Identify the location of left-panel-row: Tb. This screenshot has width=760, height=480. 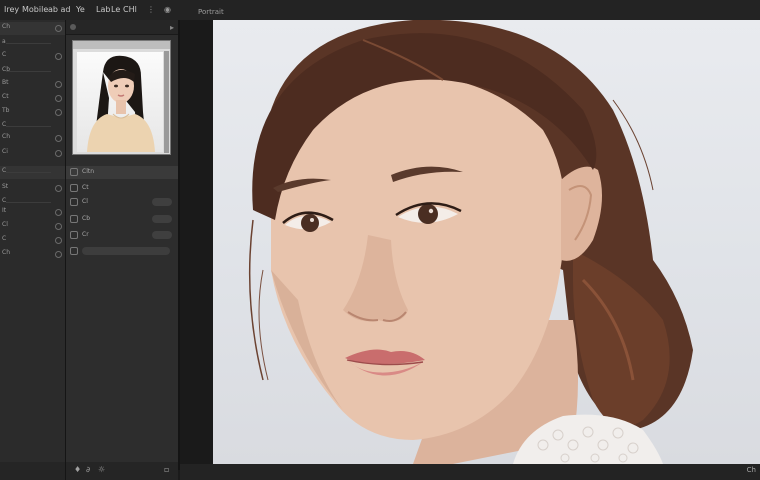
(32, 112).